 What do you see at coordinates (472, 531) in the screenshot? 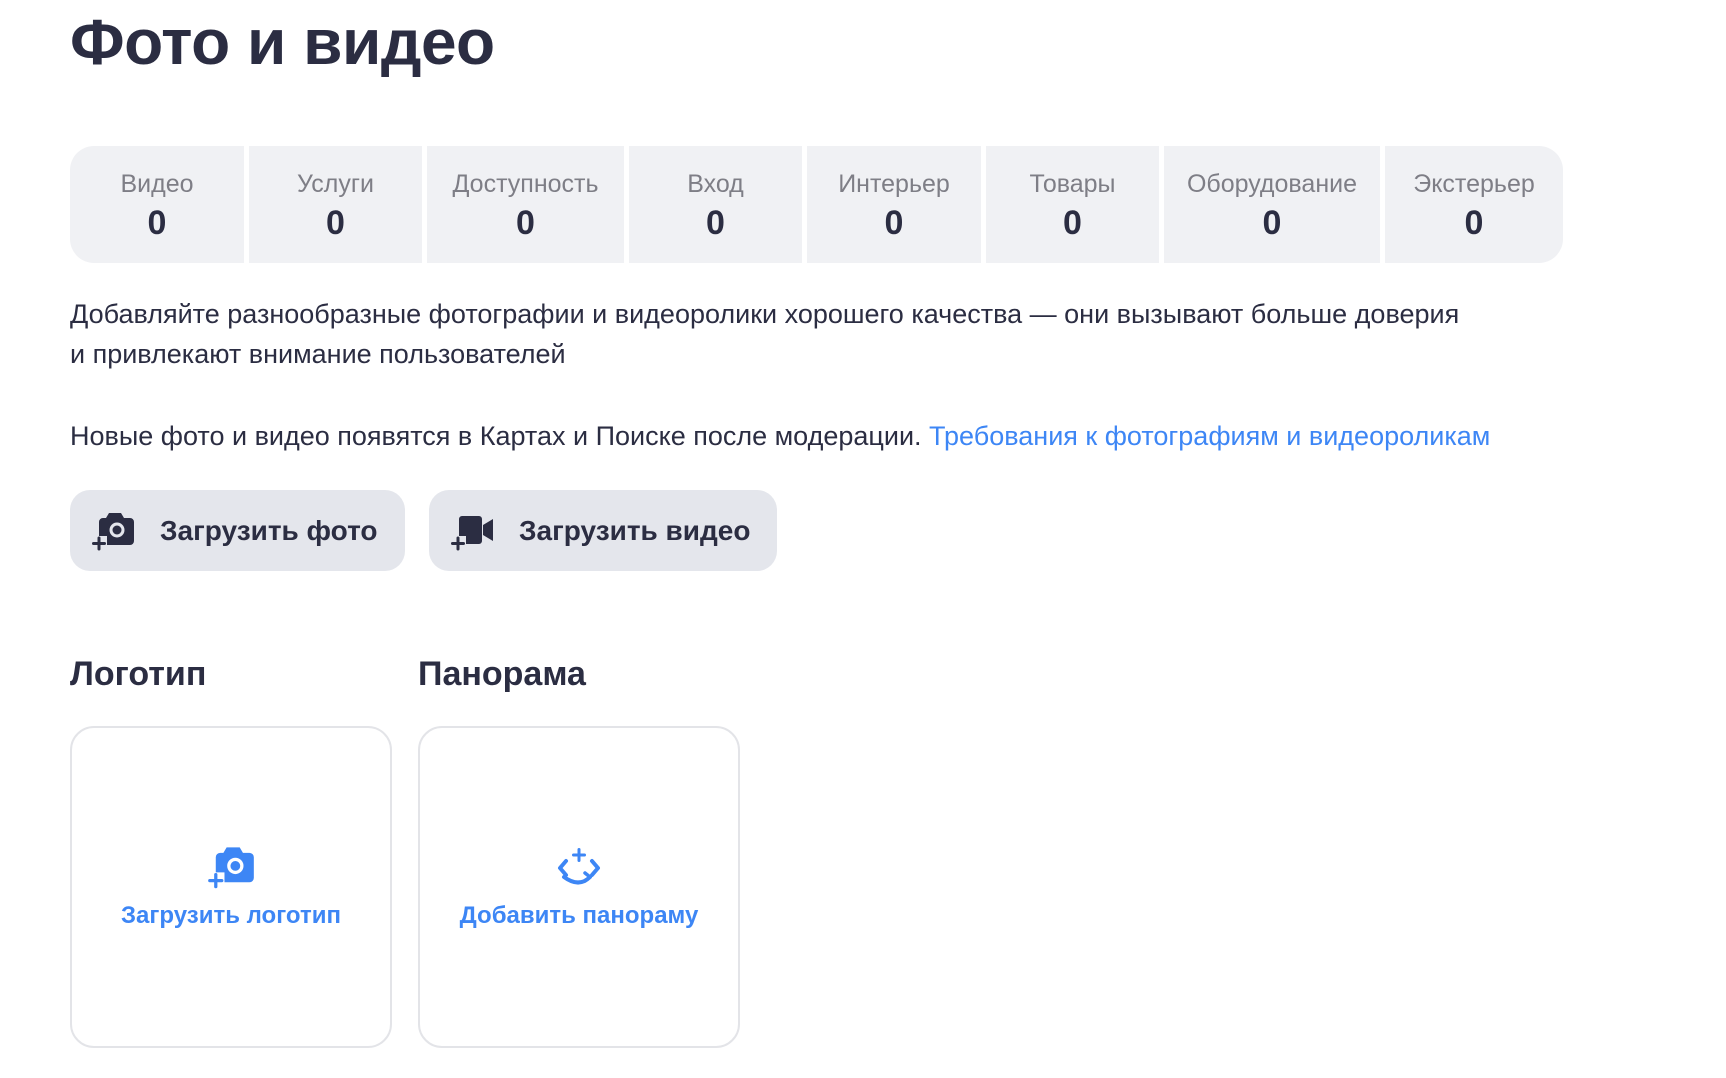
I see `add-video-camera-icon` at bounding box center [472, 531].